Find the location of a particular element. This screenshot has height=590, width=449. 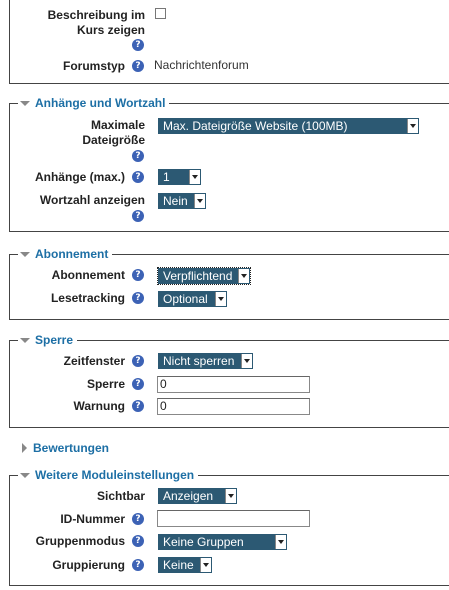

wordcount-select: Nein is located at coordinates (182, 201).